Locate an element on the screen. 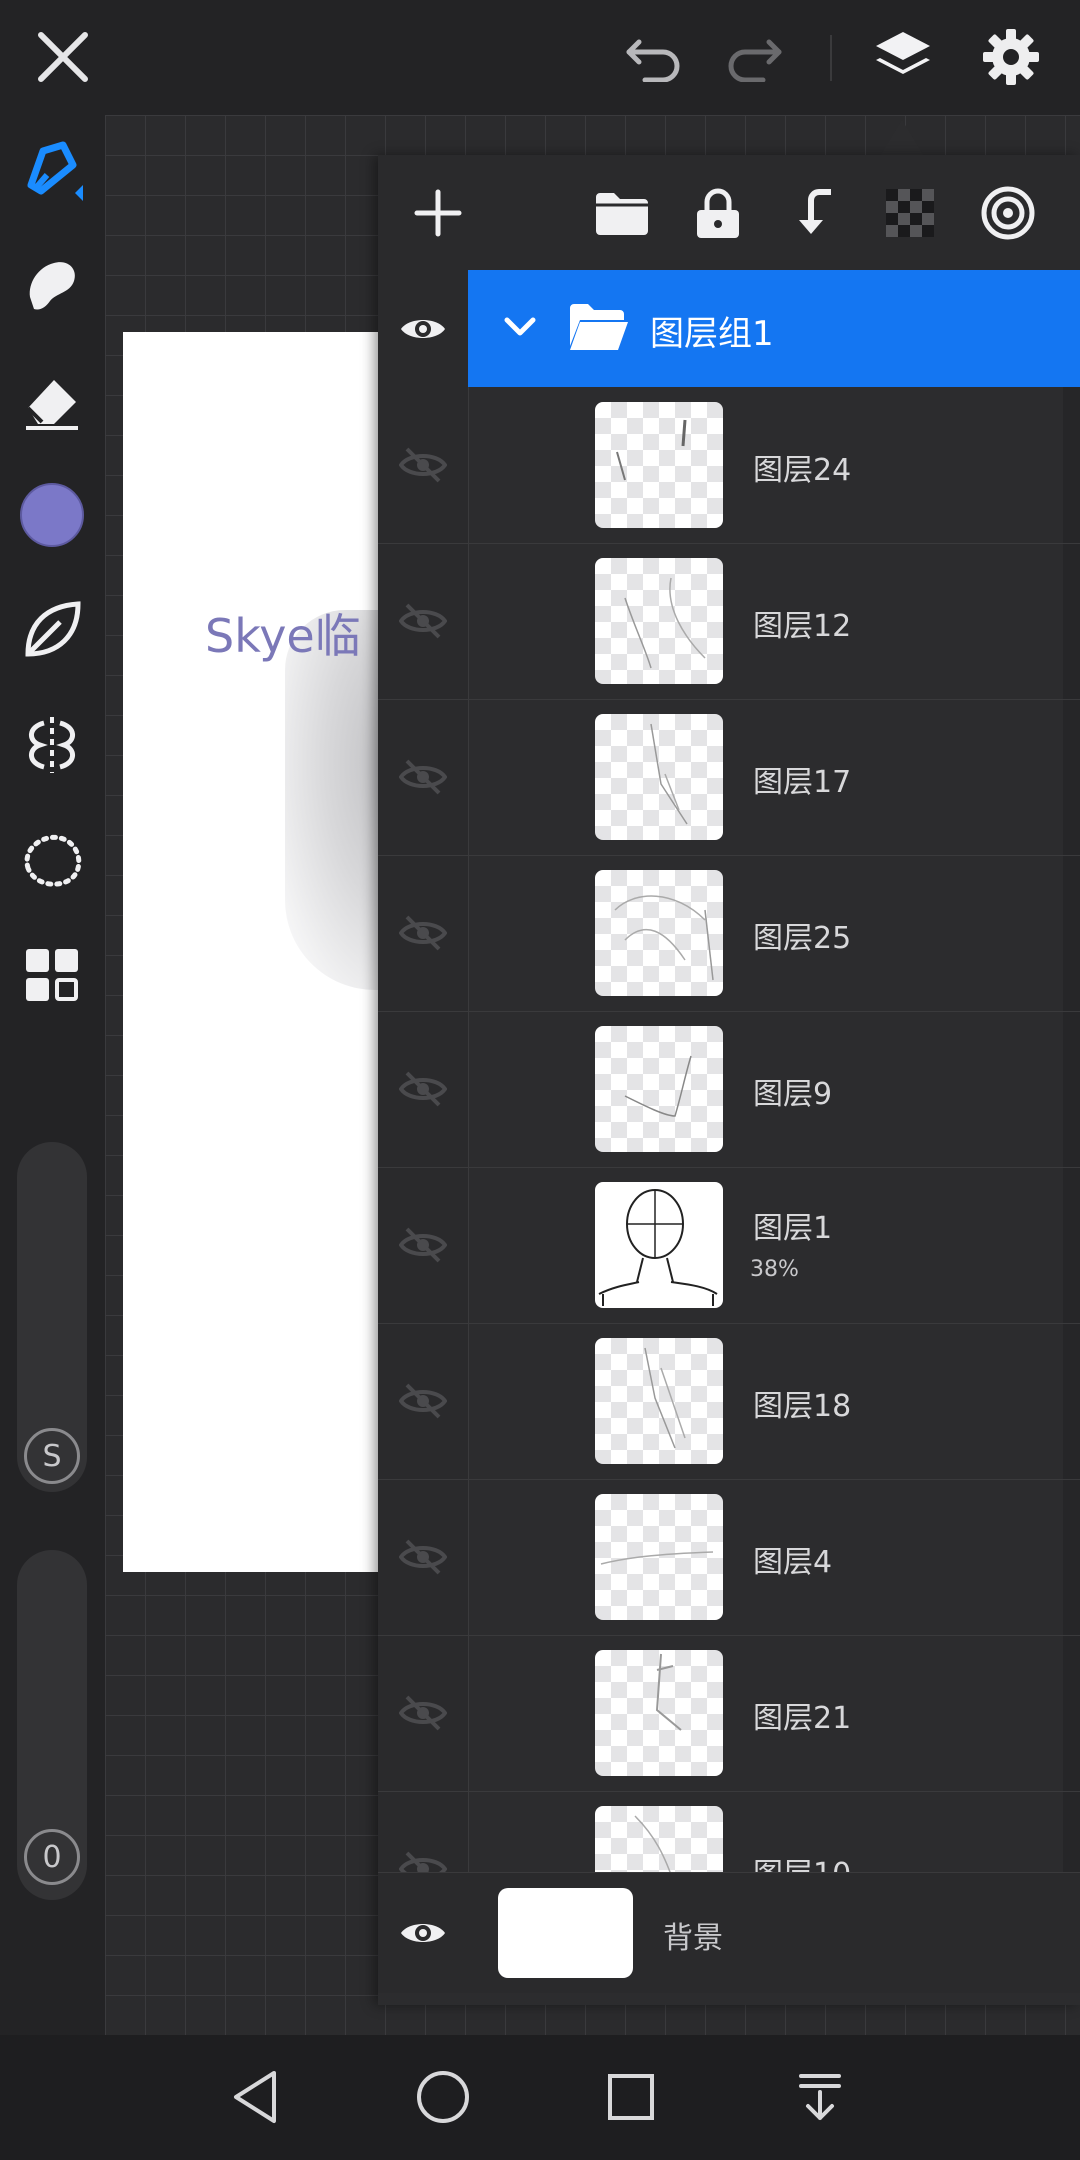 This screenshot has width=1080, height=2160. blend-mode-button is located at coordinates (1008, 213).